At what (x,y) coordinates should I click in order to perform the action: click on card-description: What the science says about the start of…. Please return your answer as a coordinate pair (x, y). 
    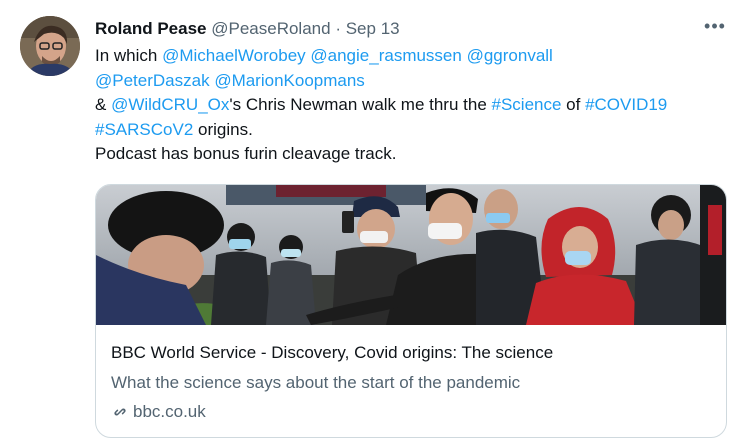
    Looking at the image, I should click on (316, 382).